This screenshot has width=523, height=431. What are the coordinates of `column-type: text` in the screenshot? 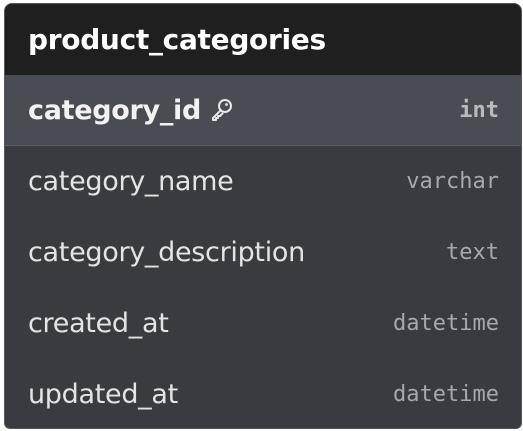 It's located at (472, 252).